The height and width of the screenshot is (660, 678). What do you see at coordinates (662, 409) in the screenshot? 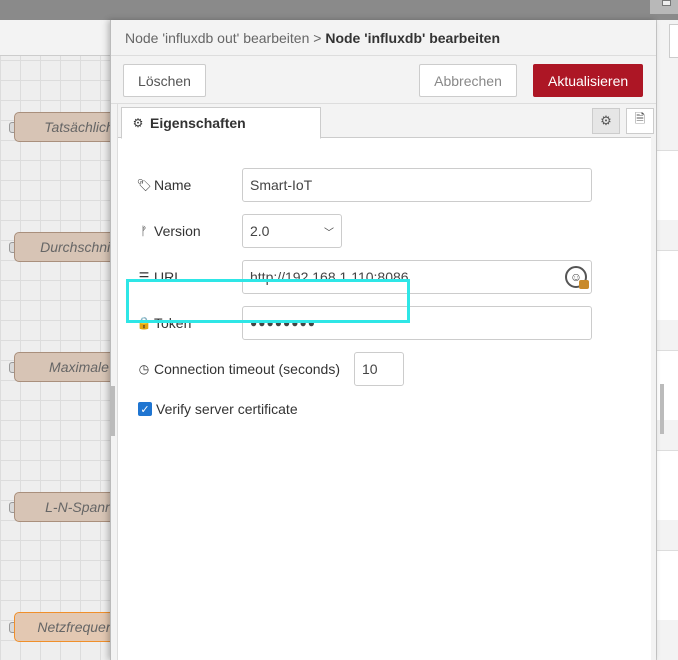
I see `resize-handle-right` at bounding box center [662, 409].